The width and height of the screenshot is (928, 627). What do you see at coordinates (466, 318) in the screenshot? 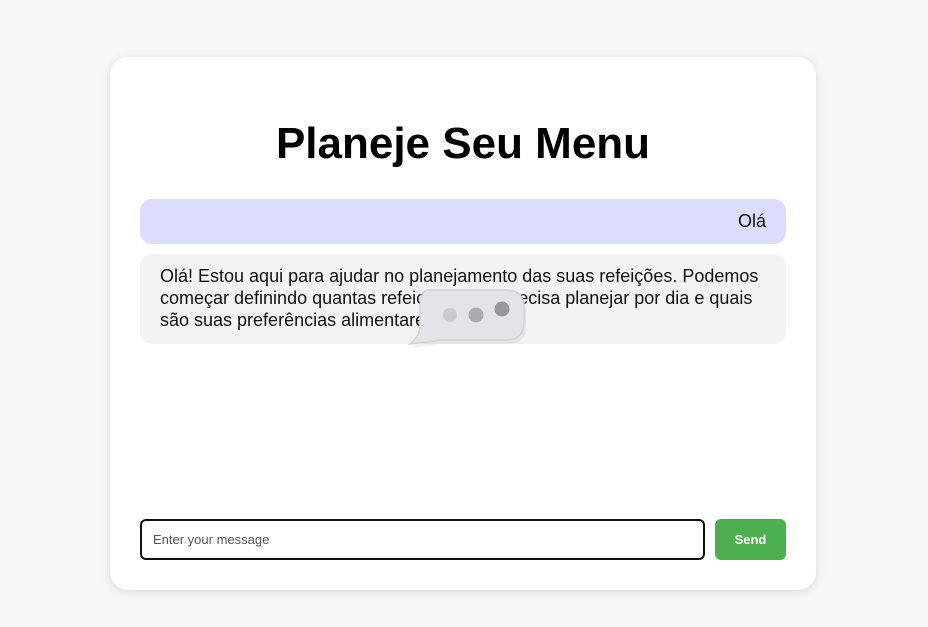
I see `typing-bubble-icon` at bounding box center [466, 318].